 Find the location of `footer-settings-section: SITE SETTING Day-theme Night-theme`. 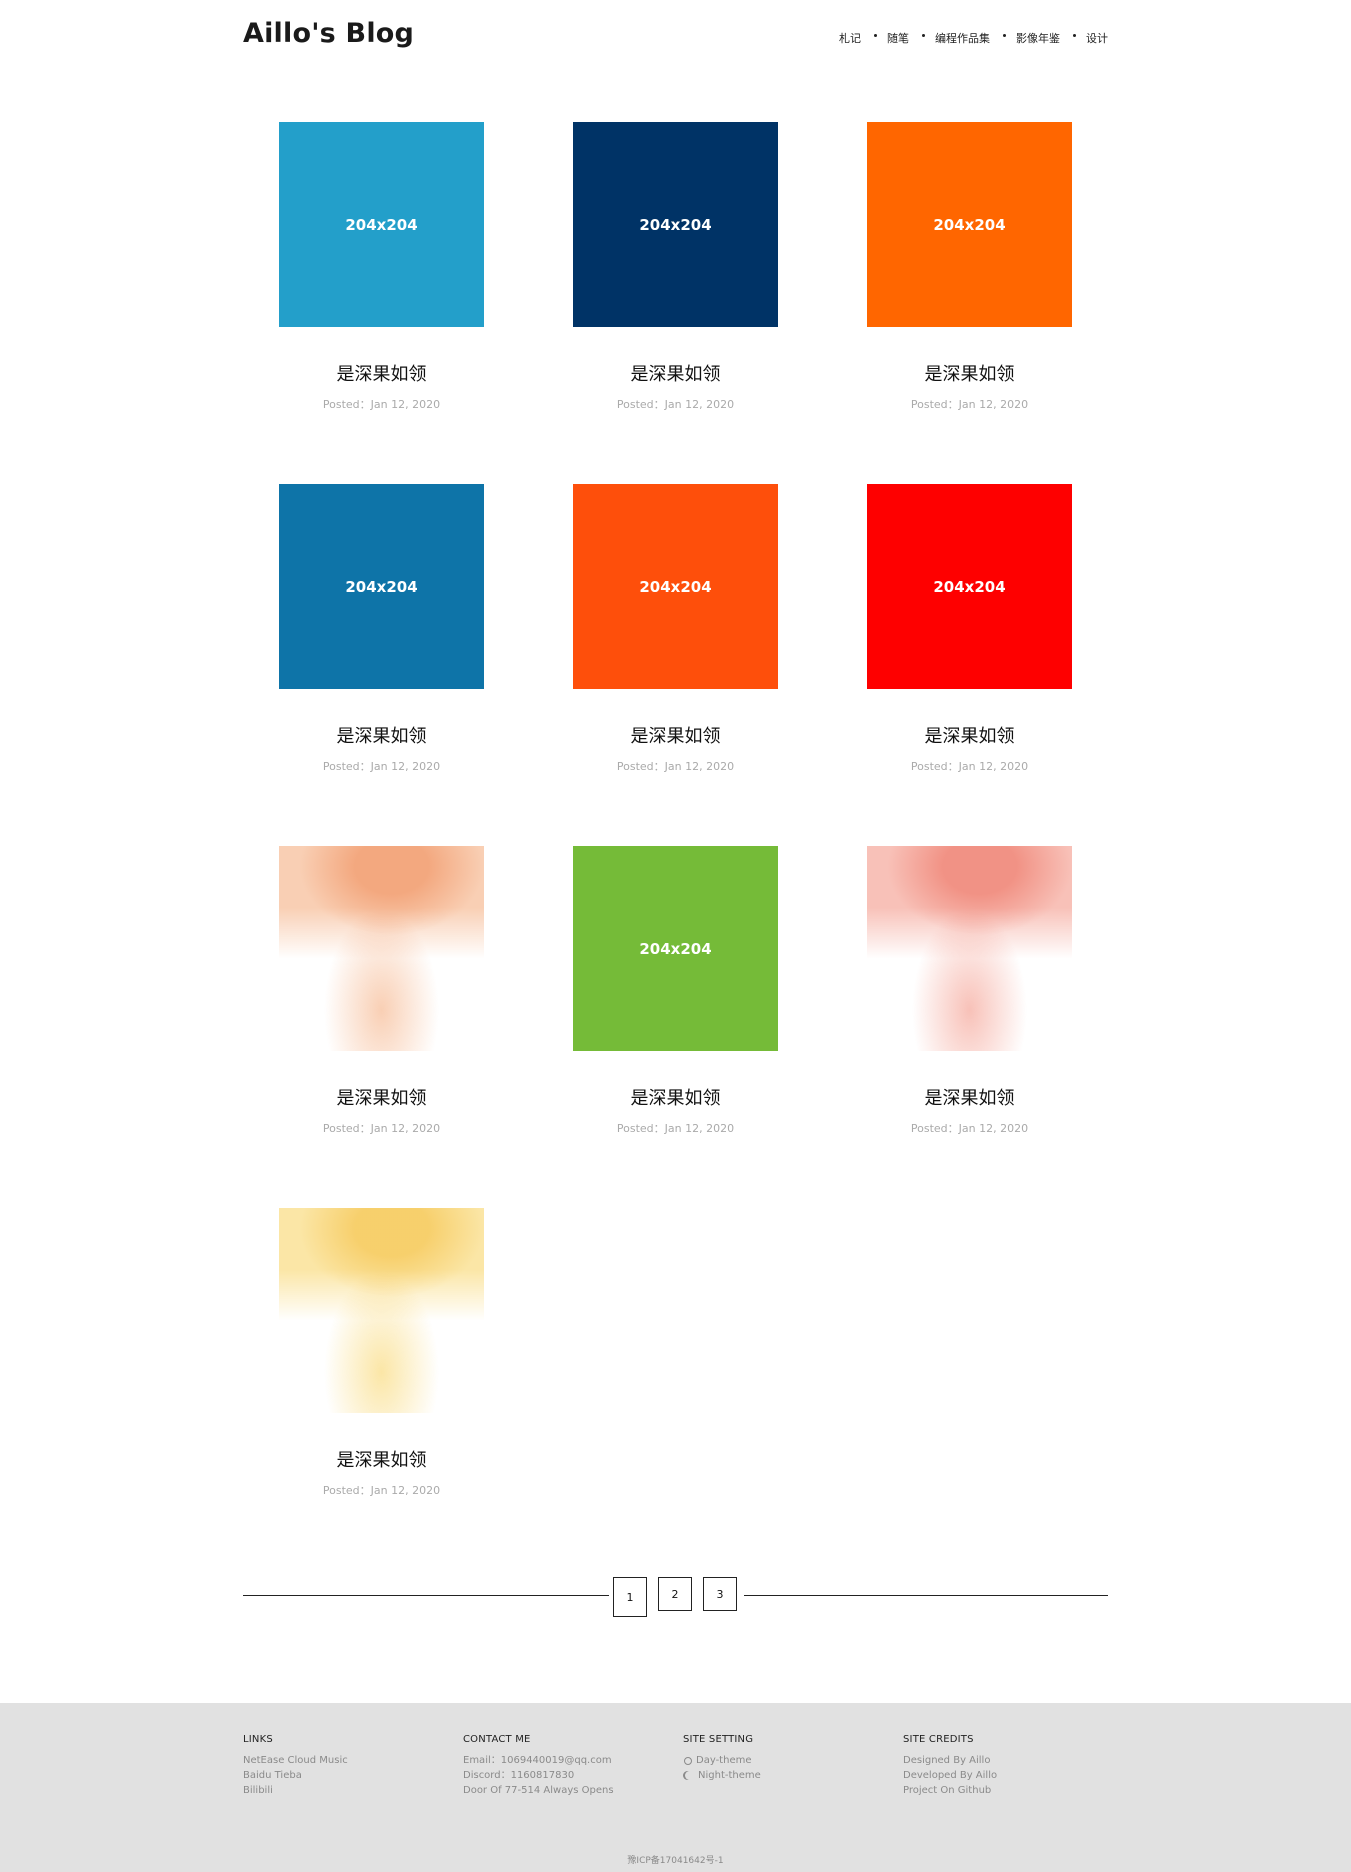

footer-settings-section: SITE SETTING Day-theme Night-theme is located at coordinates (722, 1758).